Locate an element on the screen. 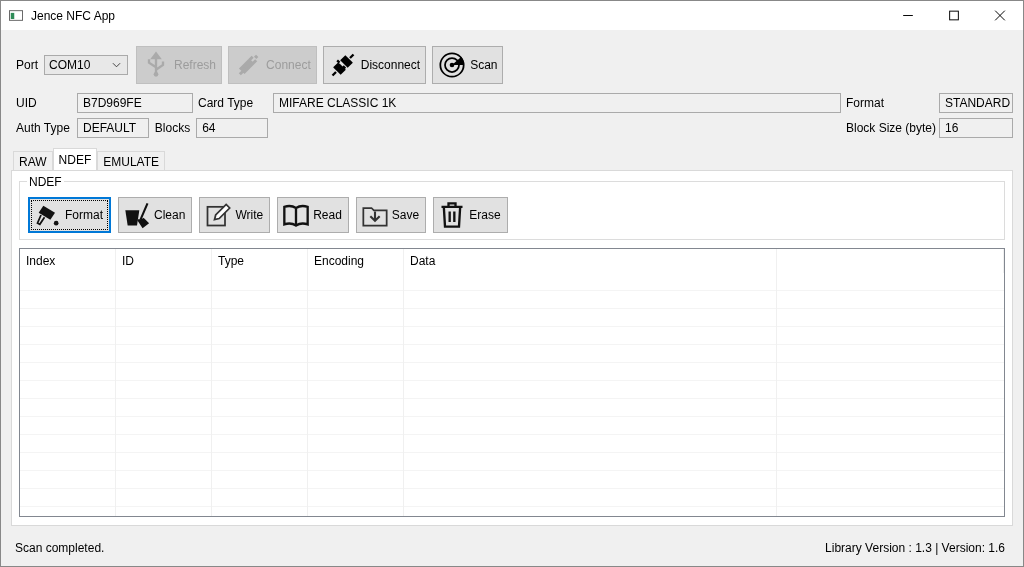 The height and width of the screenshot is (567, 1024). window-title: Jence NFC App is located at coordinates (74, 15).